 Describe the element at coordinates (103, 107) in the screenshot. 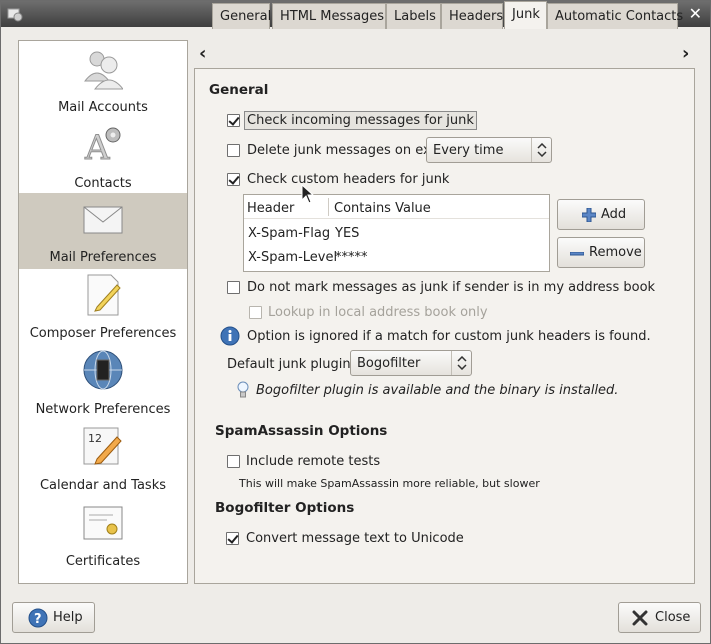

I see `sidebar-item-label: Mail Accounts` at that location.